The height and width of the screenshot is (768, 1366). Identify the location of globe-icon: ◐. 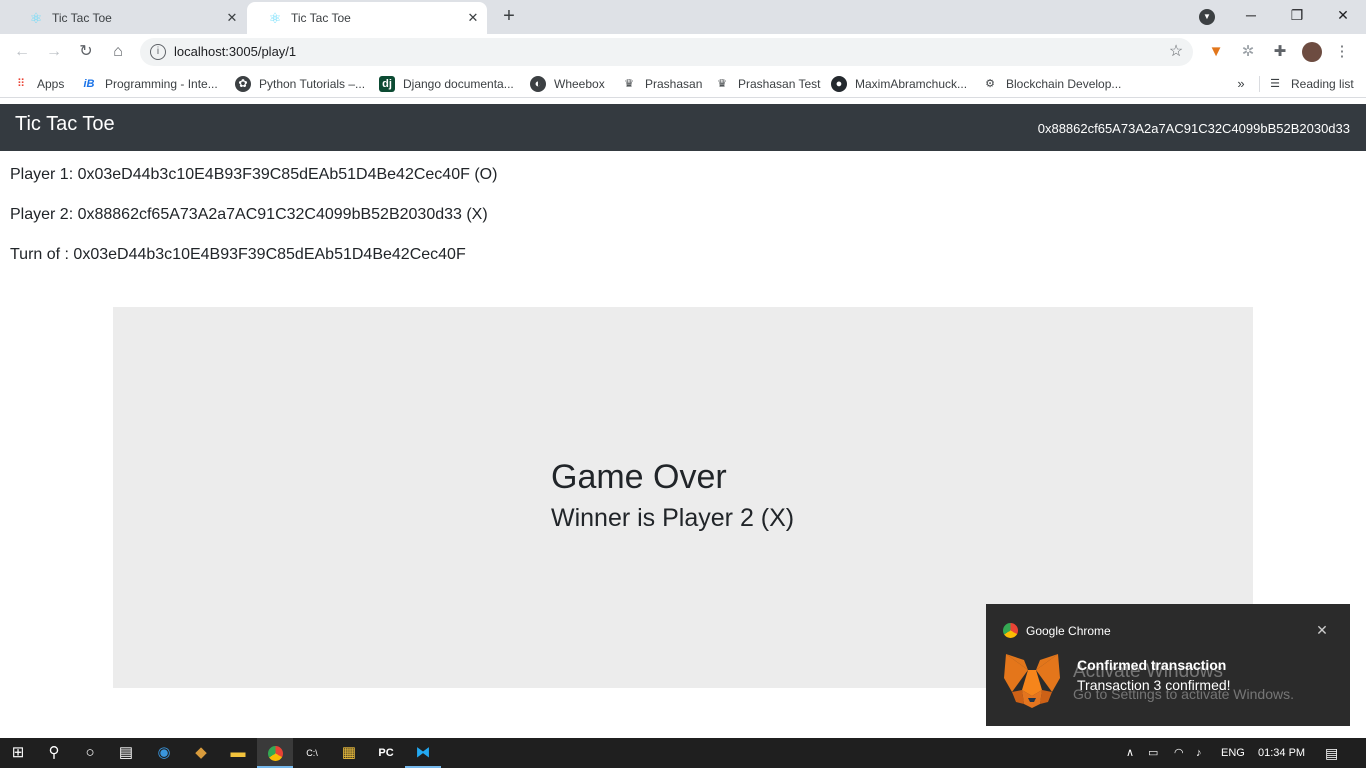
(538, 84).